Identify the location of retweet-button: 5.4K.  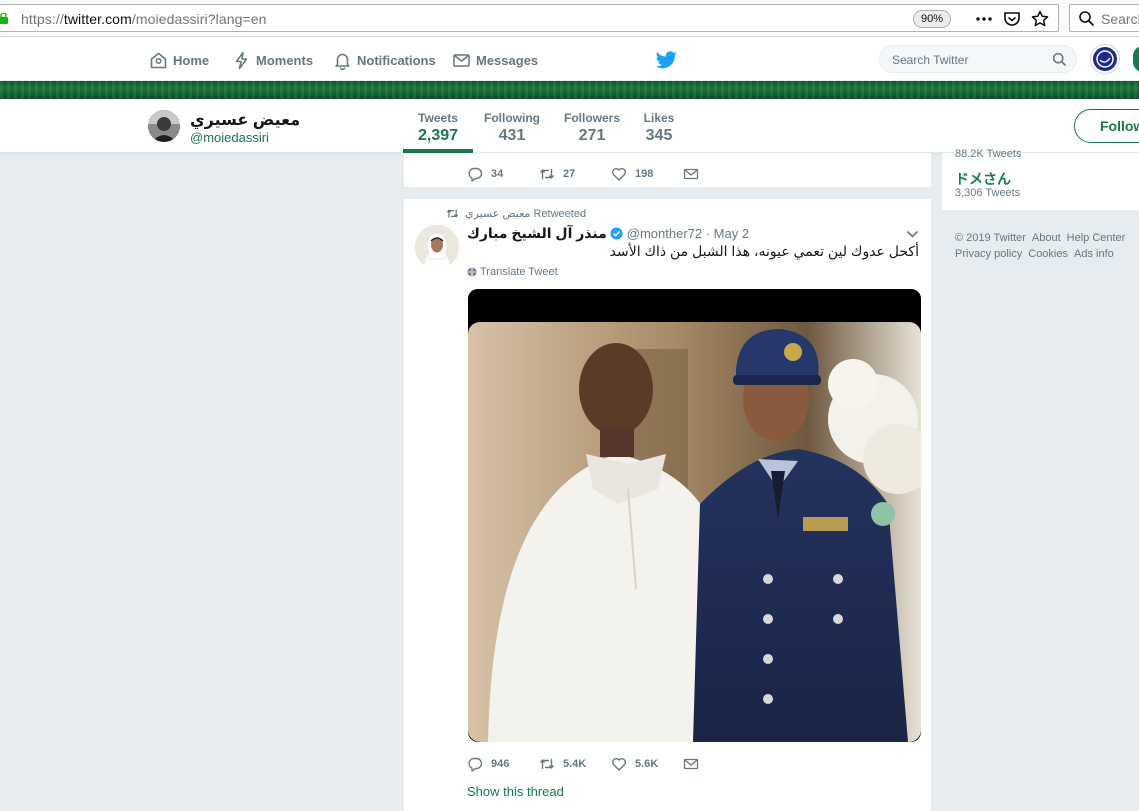
(575, 764).